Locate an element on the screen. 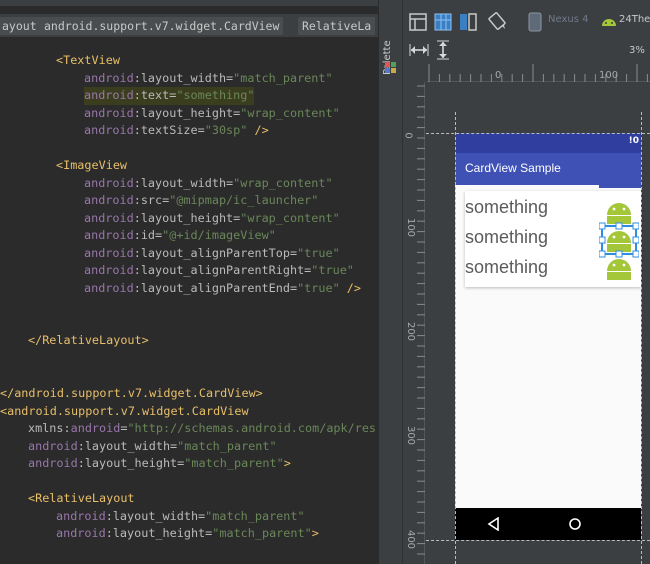 The height and width of the screenshot is (564, 650). code-line: android:layout_alignParentTop="true" is located at coordinates (212, 254).